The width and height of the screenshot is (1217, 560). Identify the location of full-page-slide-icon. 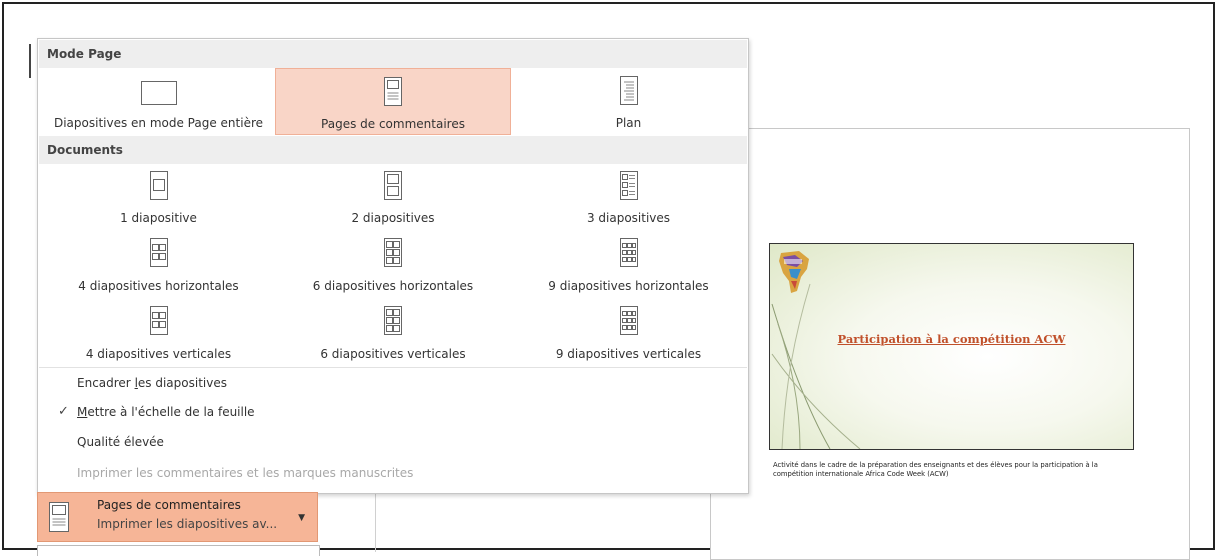
(159, 93).